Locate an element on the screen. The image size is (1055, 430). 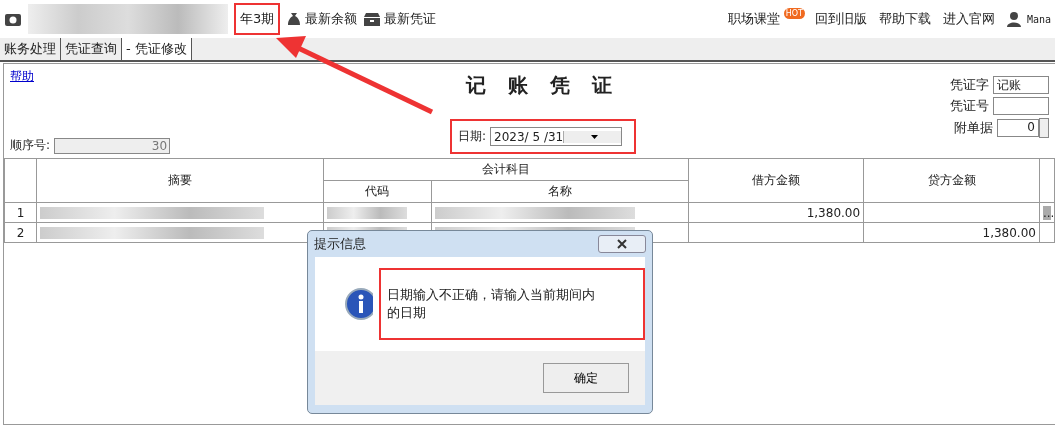
period-label: 年3期 is located at coordinates (257, 19).